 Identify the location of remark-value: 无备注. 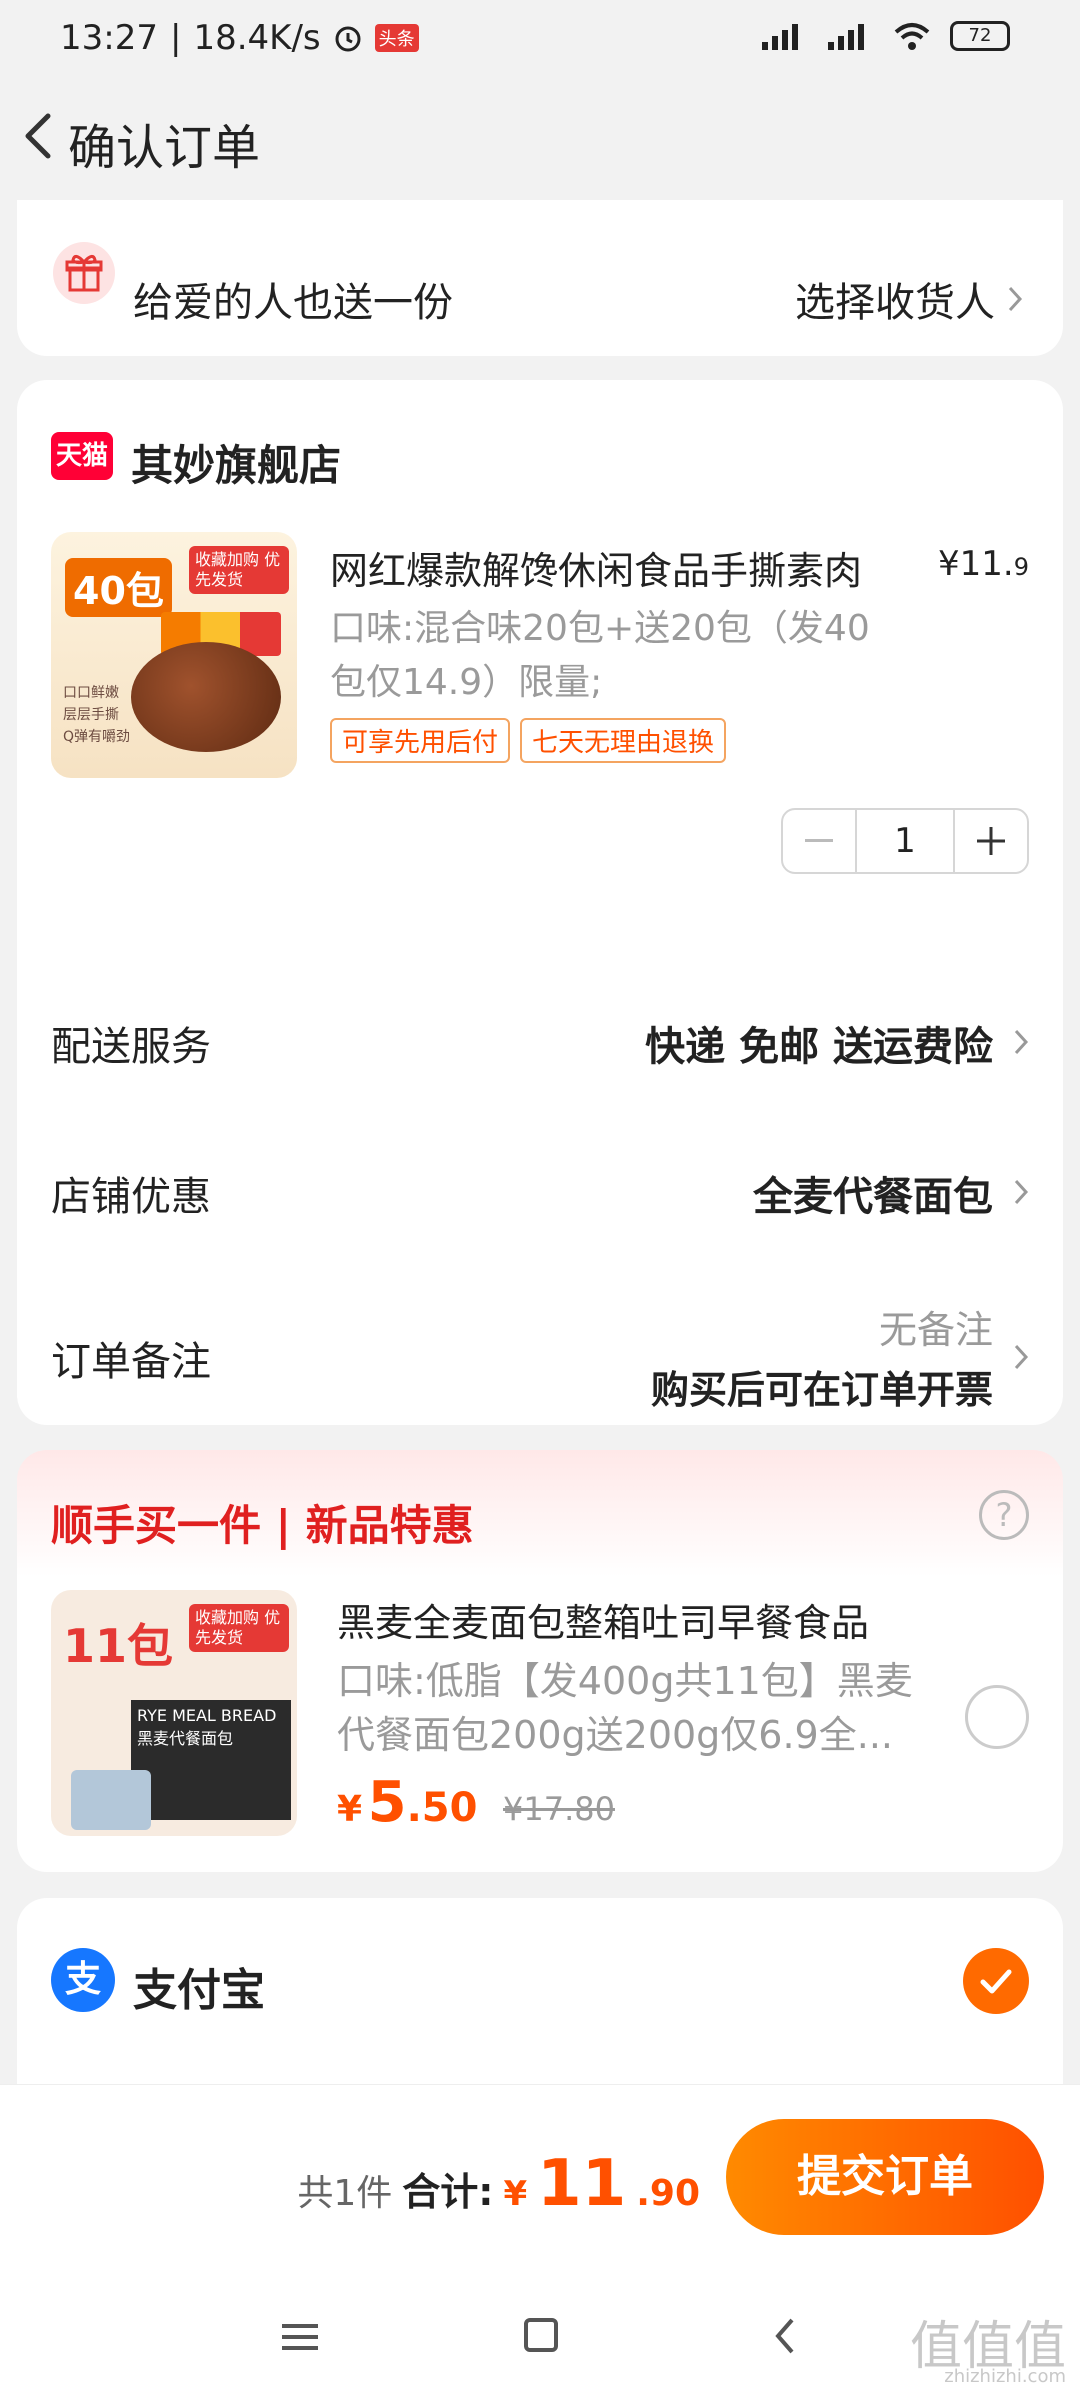
(935, 1330).